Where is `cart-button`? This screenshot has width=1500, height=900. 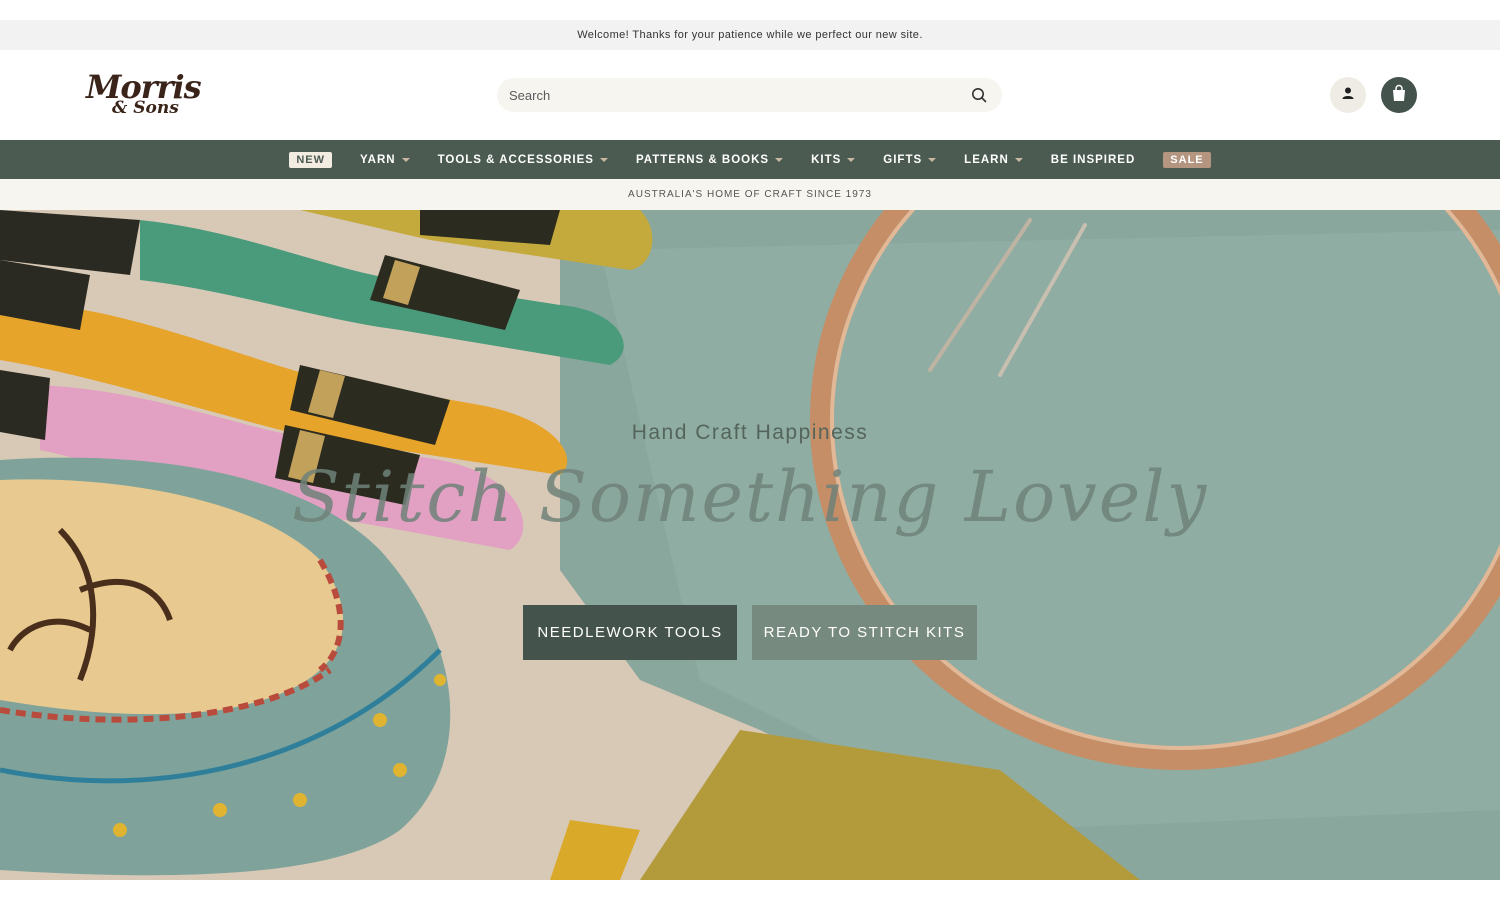
cart-button is located at coordinates (1399, 95).